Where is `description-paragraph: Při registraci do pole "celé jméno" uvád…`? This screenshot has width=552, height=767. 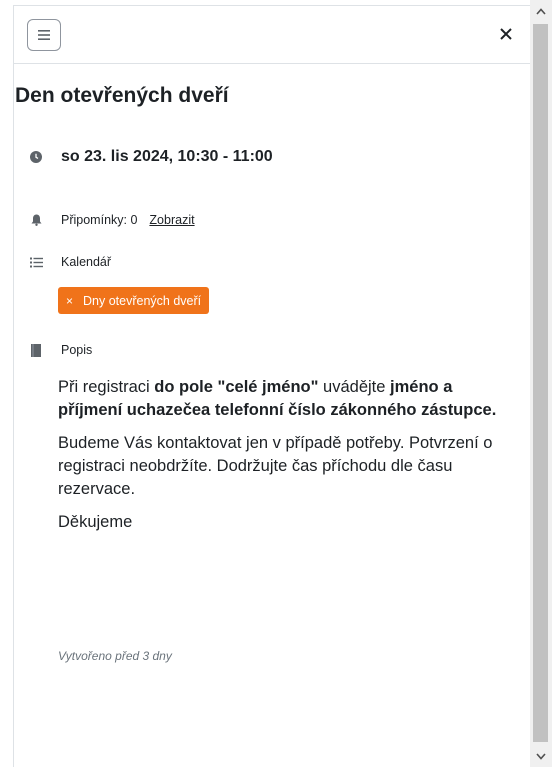
description-paragraph: Při registraci do pole "celé jméno" uvád… is located at coordinates (288, 399).